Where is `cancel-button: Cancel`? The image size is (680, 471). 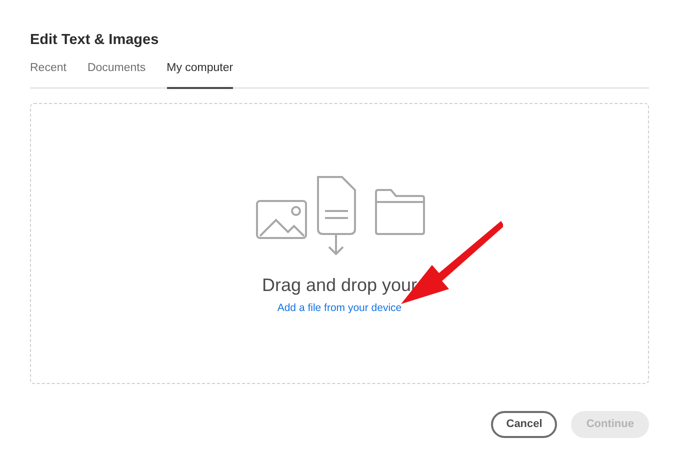 cancel-button: Cancel is located at coordinates (524, 424).